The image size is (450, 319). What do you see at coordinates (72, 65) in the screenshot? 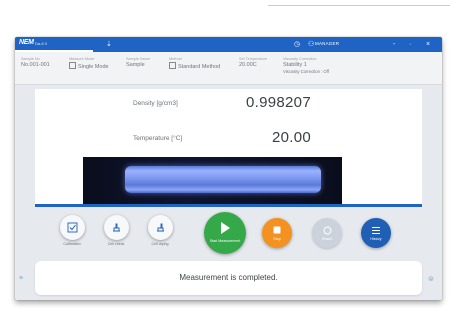
I see `mode-icon` at bounding box center [72, 65].